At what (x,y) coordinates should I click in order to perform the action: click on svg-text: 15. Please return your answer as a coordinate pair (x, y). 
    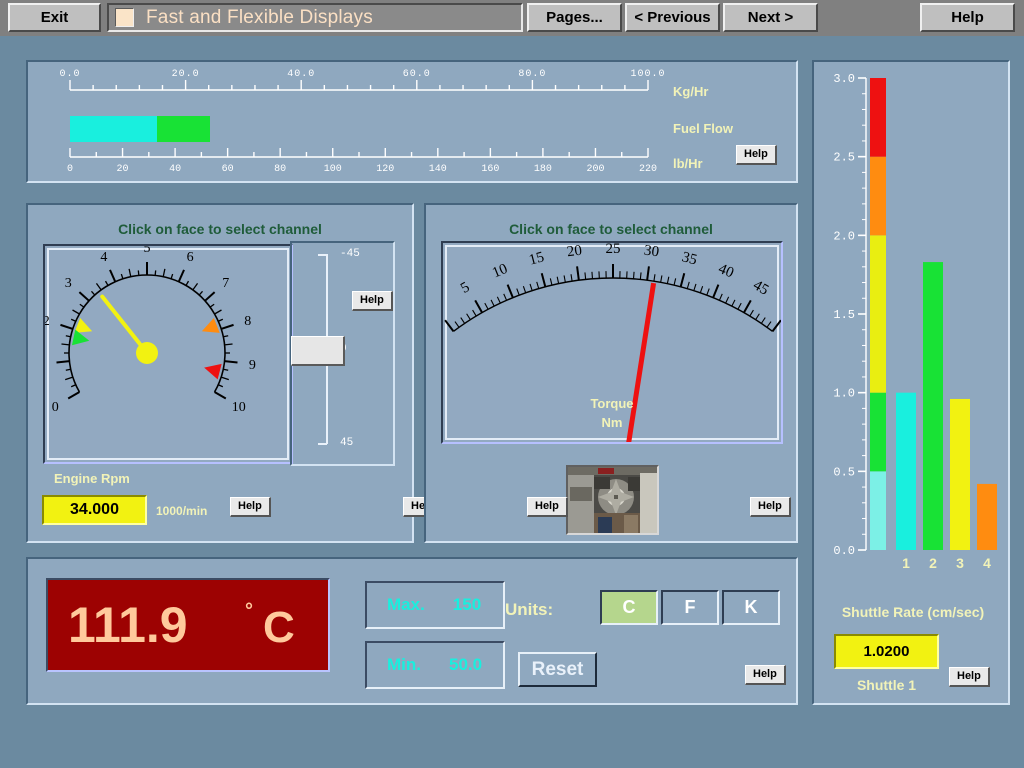
    Looking at the image, I should click on (536, 258).